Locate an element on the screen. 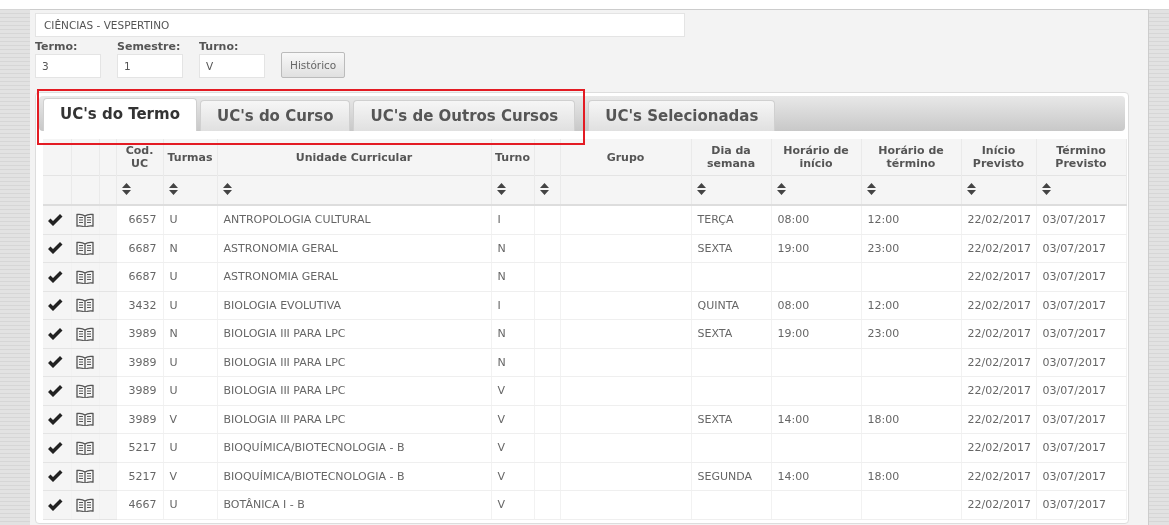 The image size is (1169, 525). column-header: Turno is located at coordinates (512, 157).